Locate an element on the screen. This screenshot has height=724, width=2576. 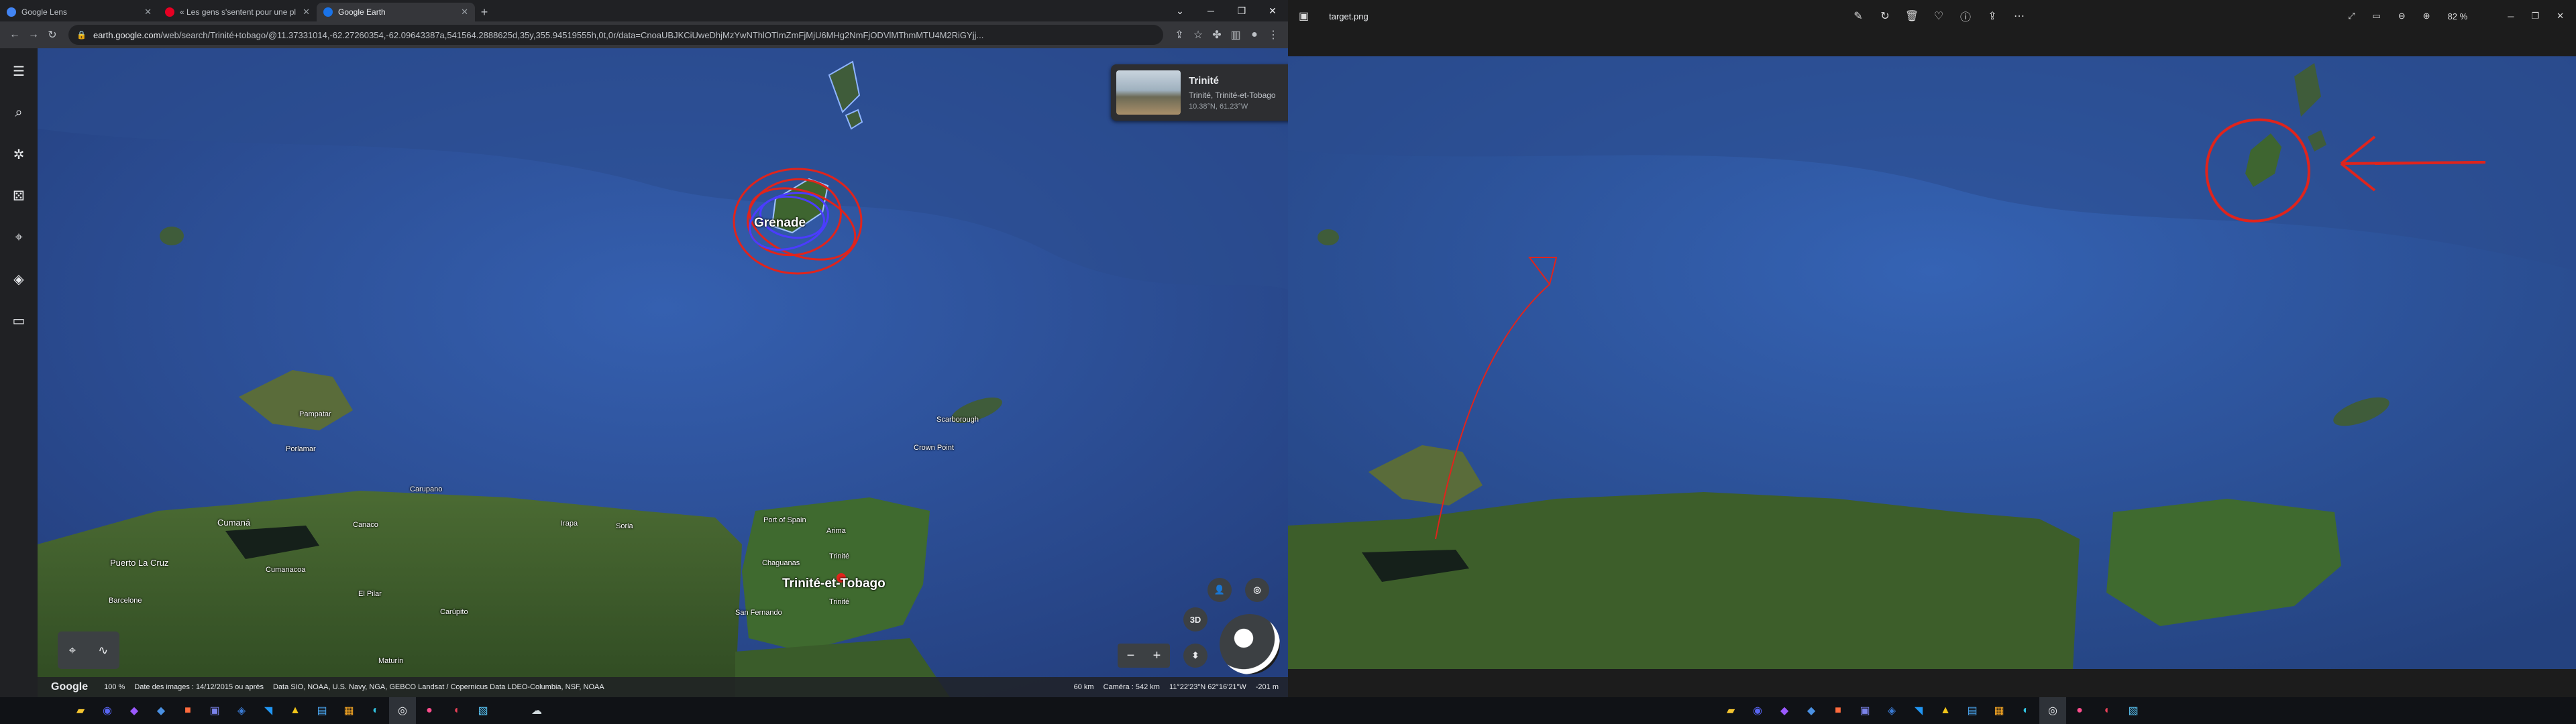
zoom-out-button: − is located at coordinates (1131, 656).